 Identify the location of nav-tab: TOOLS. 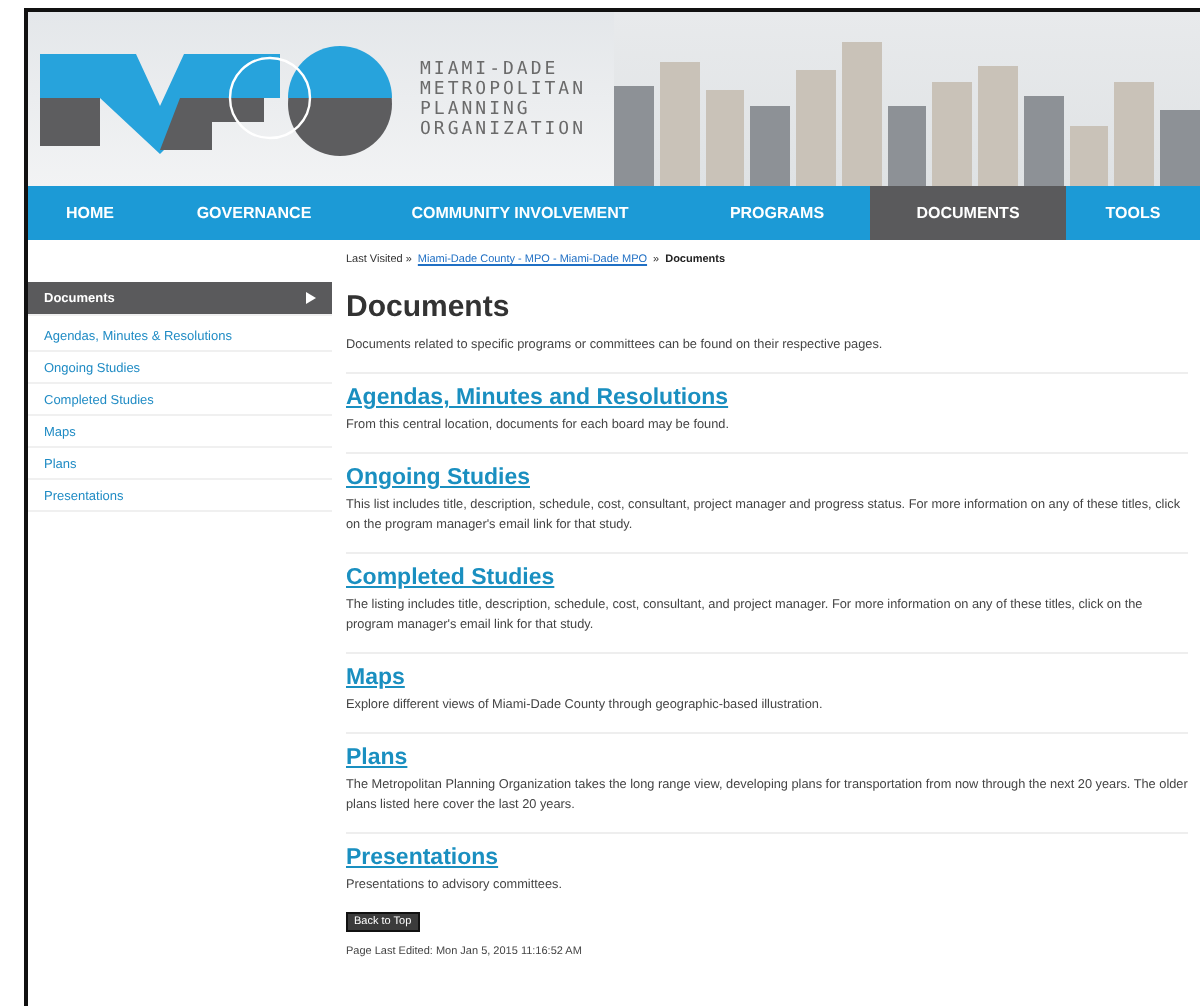
(1133, 213).